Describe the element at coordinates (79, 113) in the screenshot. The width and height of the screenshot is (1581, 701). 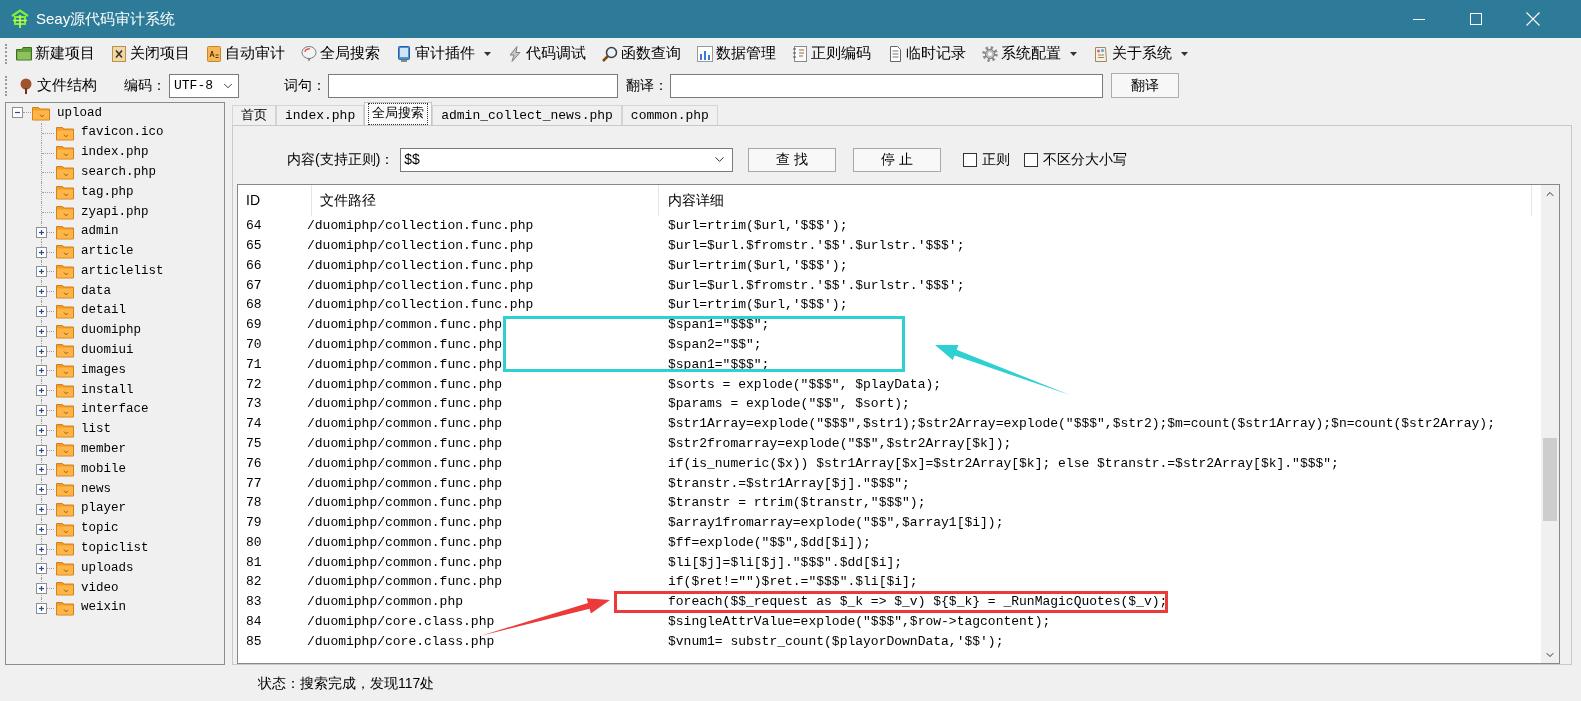
I see `tree-item: upload` at that location.